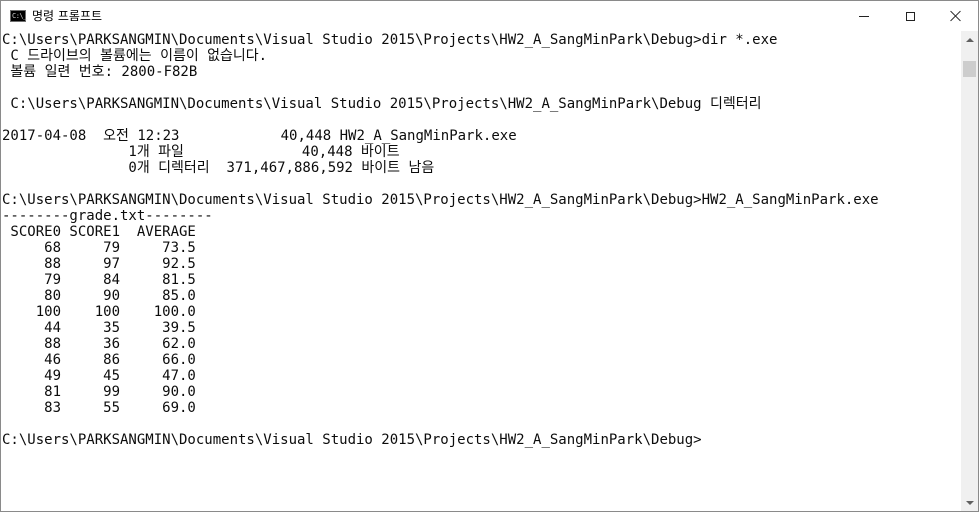  I want to click on close-button, so click(956, 16).